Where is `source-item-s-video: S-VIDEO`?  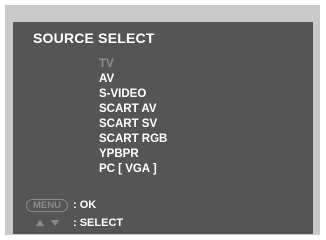 source-item-s-video: S-VIDEO is located at coordinates (133, 94).